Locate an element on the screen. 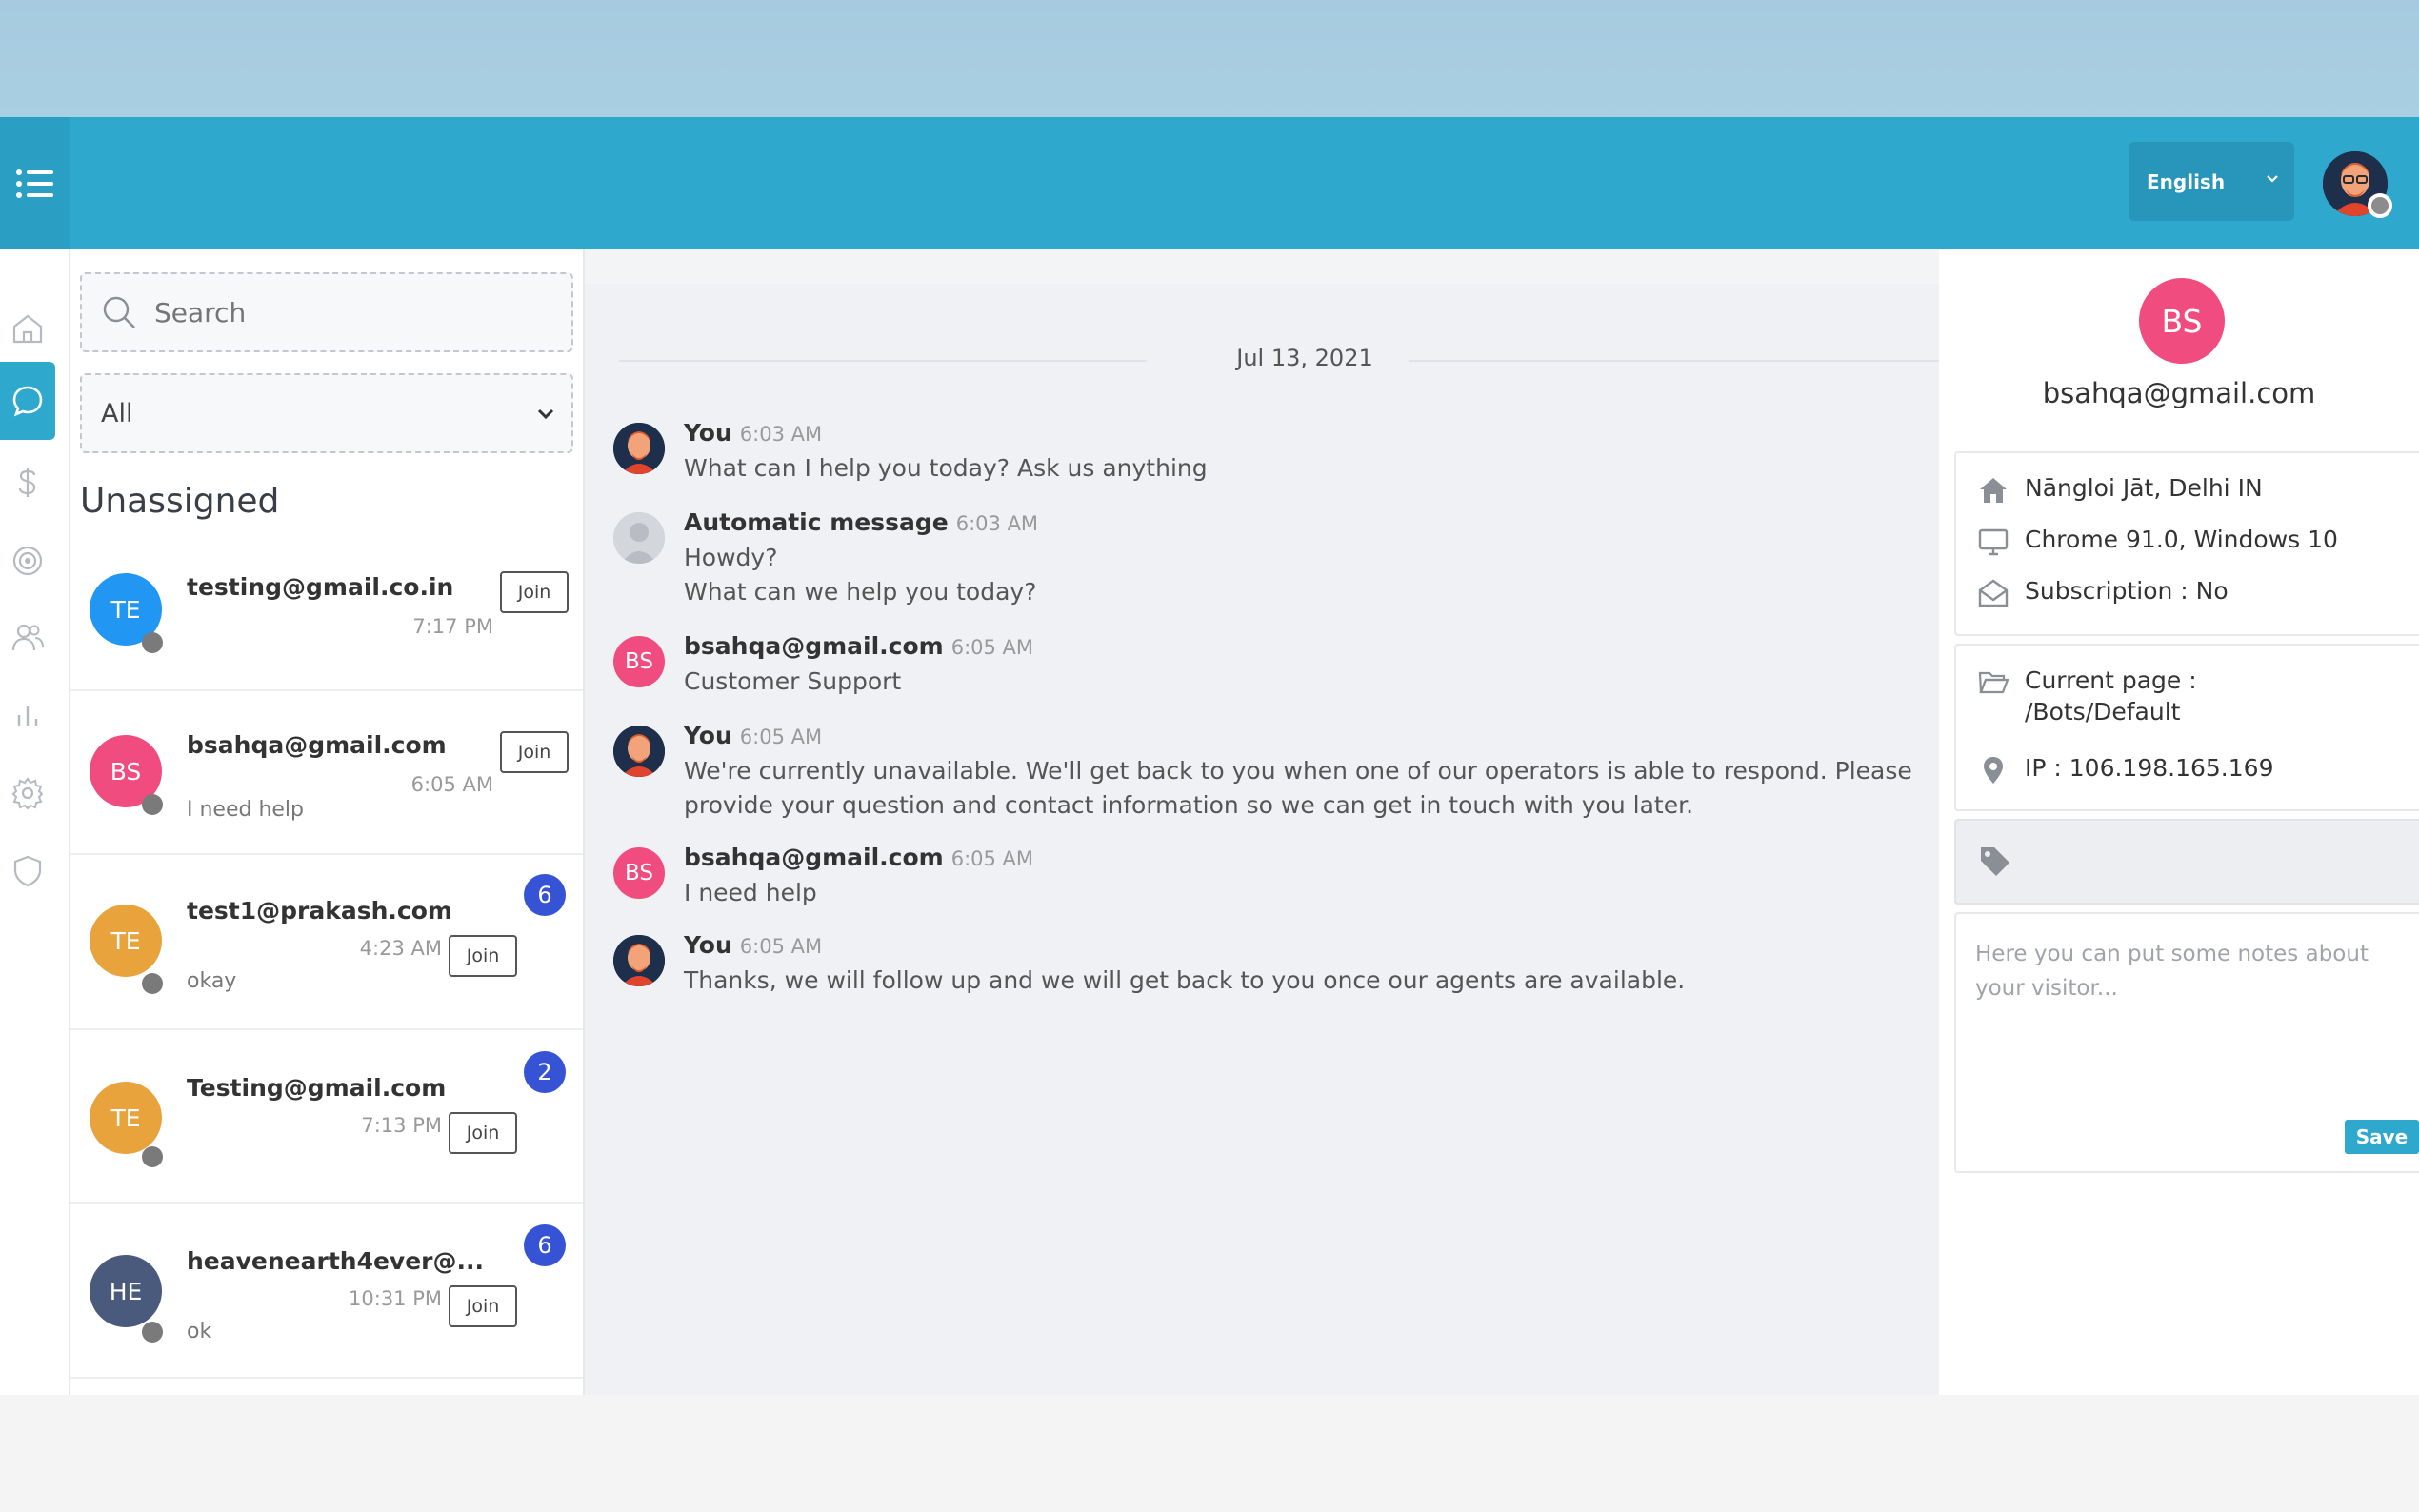 Image resolution: width=2419 pixels, height=1512 pixels. sidebar-nav is located at coordinates (35, 822).